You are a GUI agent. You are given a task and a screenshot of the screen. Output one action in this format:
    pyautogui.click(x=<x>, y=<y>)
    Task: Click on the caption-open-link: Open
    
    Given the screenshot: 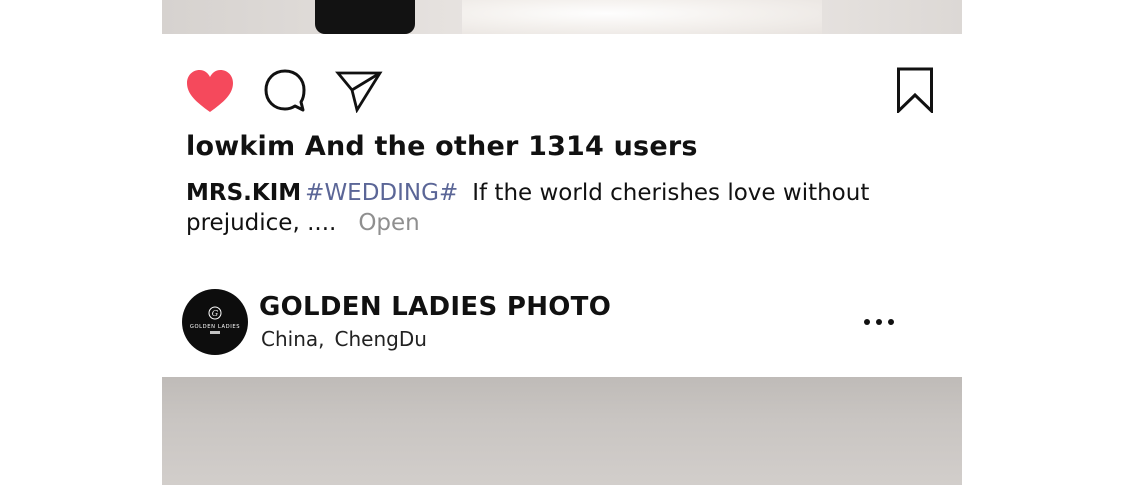 What is the action you would take?
    pyautogui.click(x=388, y=223)
    